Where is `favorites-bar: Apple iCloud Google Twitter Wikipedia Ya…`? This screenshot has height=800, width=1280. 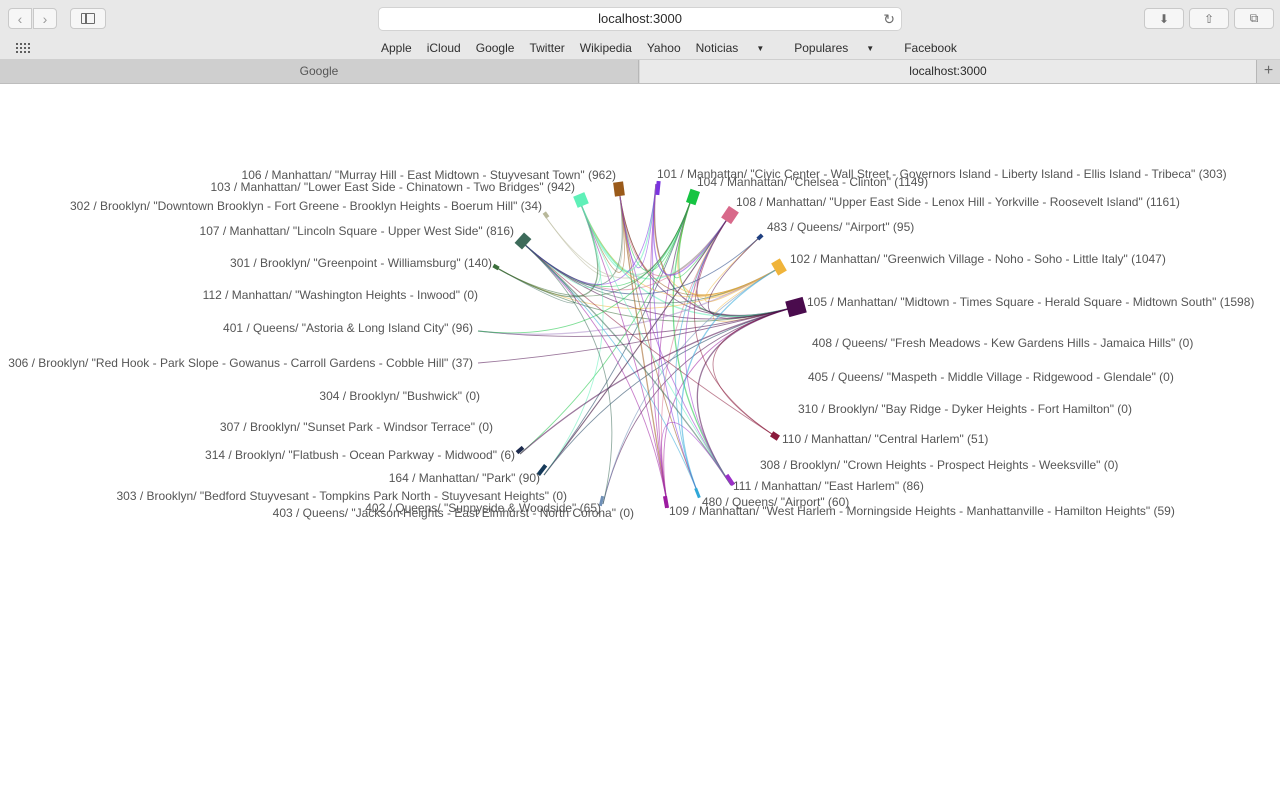
favorites-bar: Apple iCloud Google Twitter Wikipedia Ya… is located at coordinates (640, 49).